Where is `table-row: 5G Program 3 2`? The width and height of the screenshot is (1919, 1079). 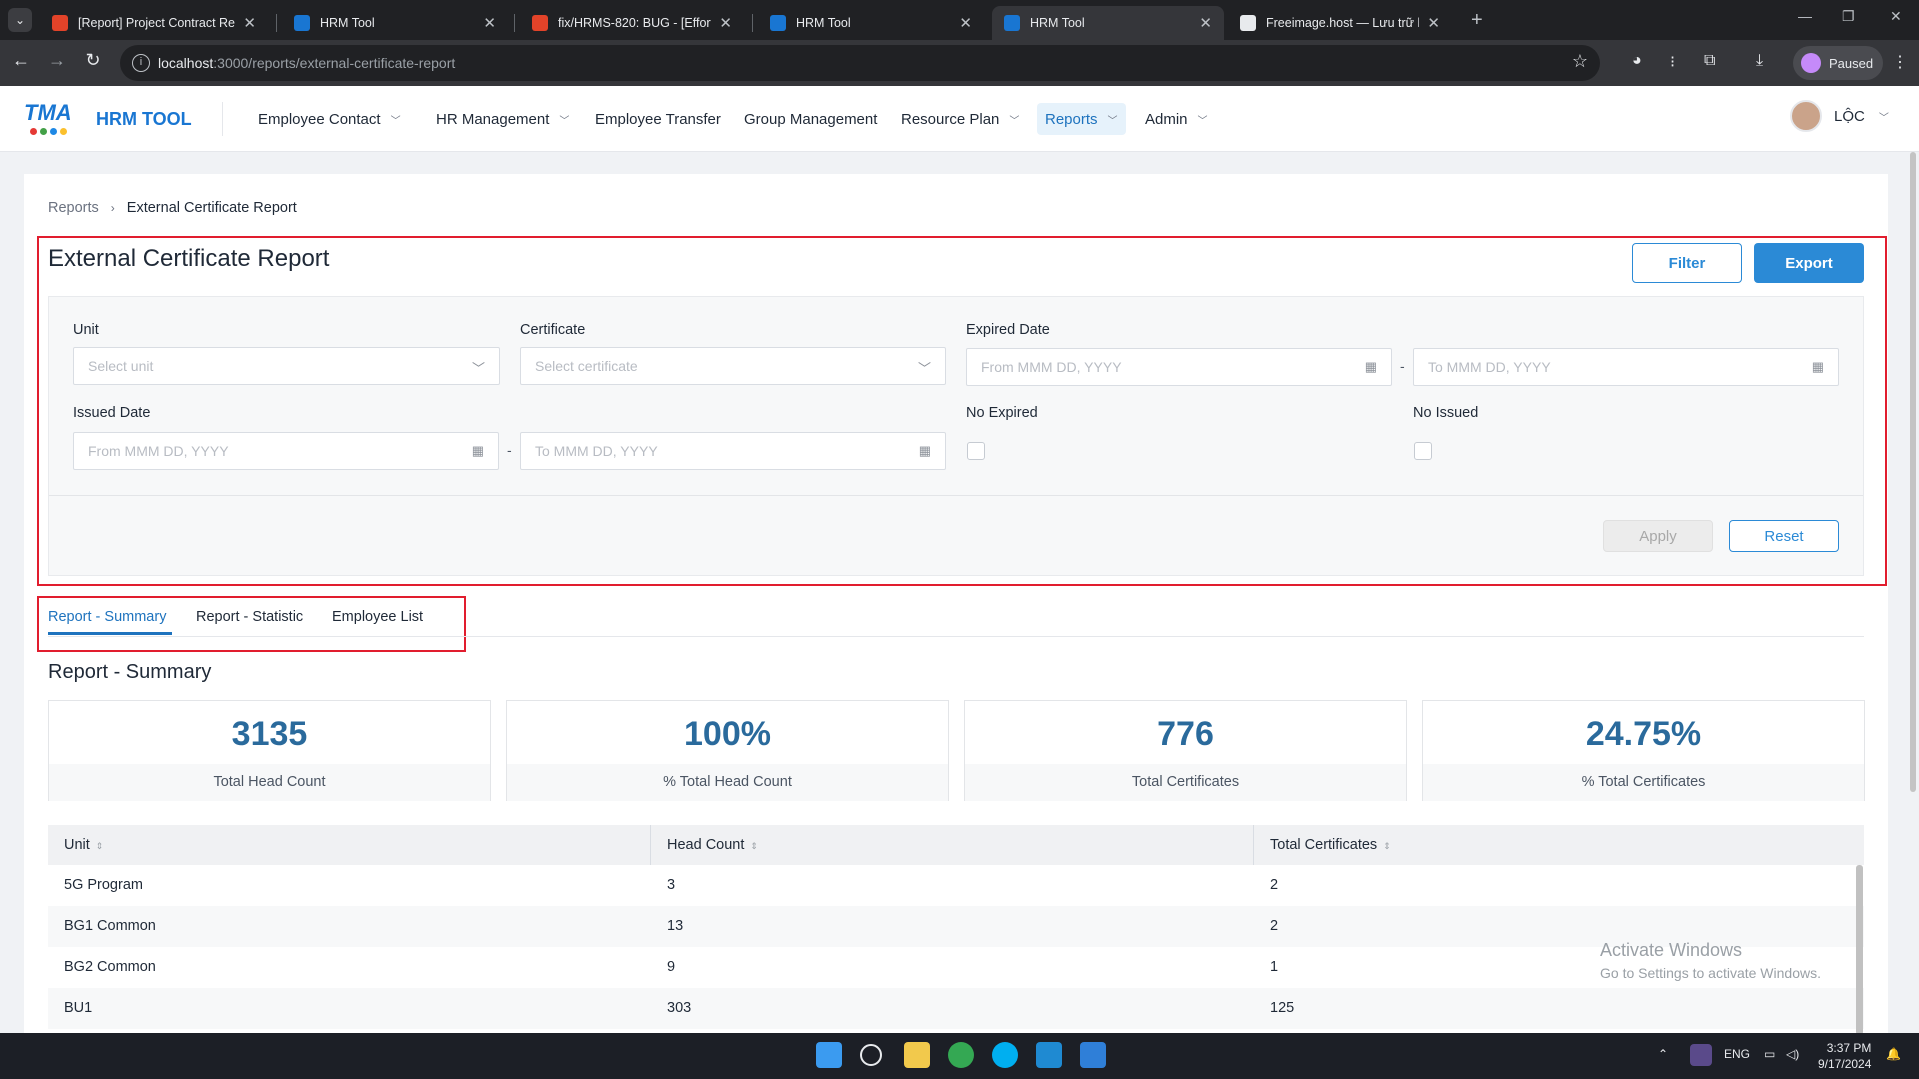
table-row: 5G Program 3 2 is located at coordinates (956, 885).